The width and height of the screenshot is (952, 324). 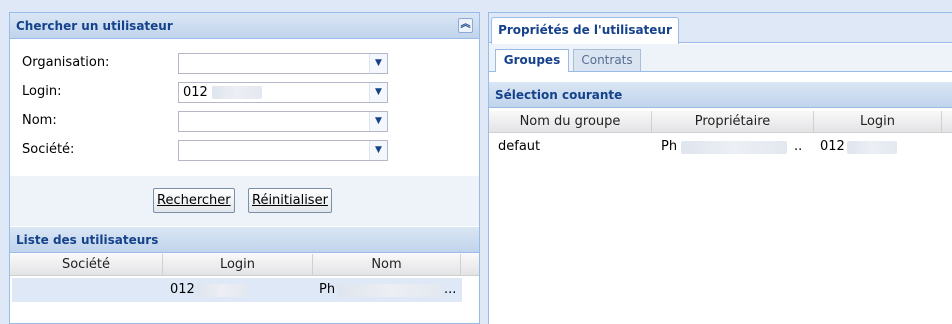 I want to click on subtab-strip: Groupes Contrats, so click(x=720, y=58).